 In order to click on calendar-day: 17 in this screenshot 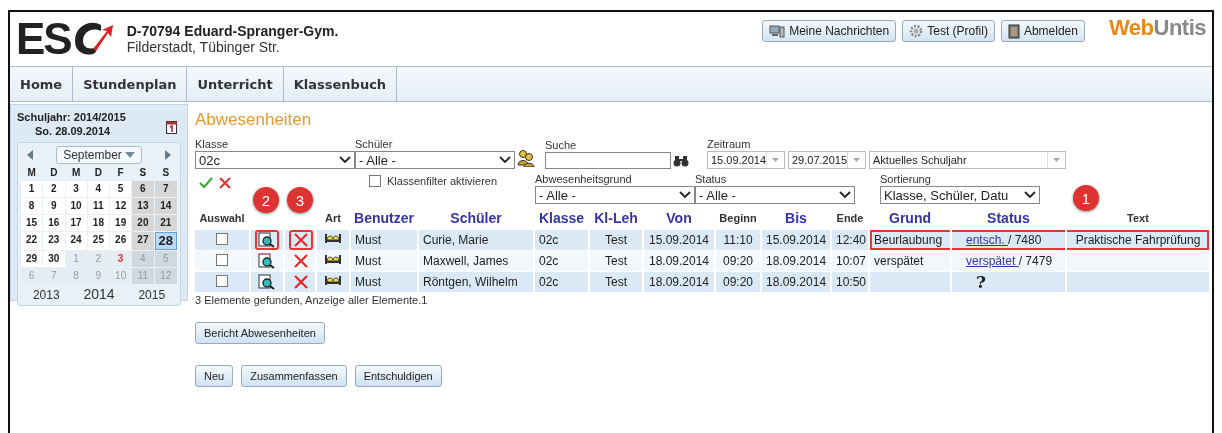, I will do `click(76, 223)`.